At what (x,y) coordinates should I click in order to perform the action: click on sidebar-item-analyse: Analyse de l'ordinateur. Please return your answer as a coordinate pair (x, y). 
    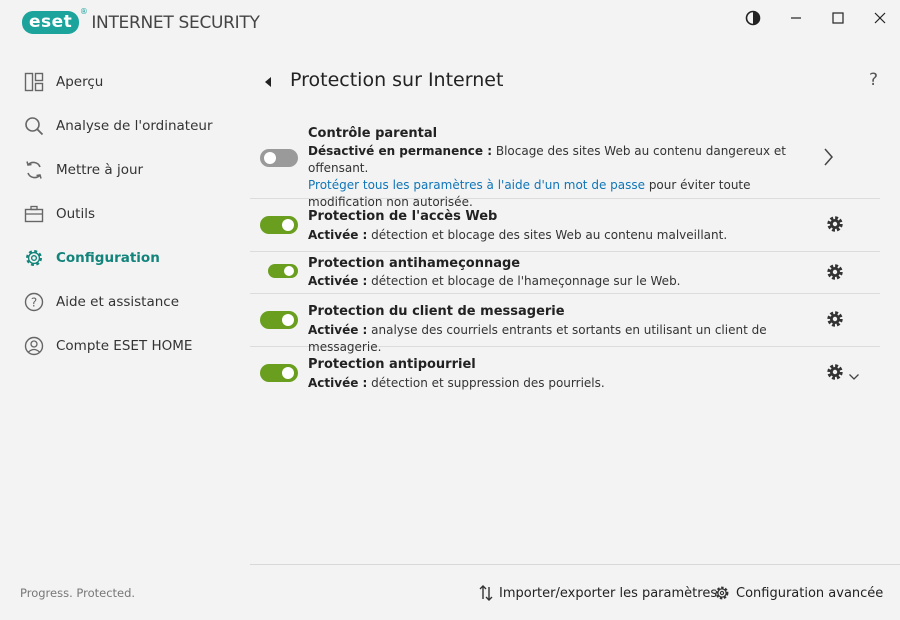
    Looking at the image, I should click on (125, 126).